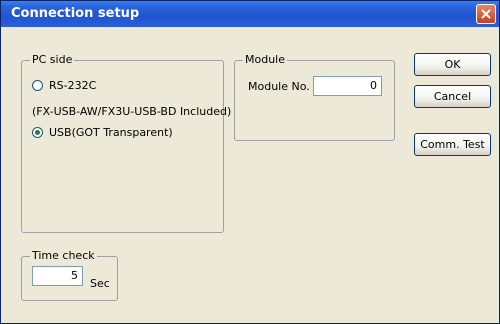 The height and width of the screenshot is (324, 500). What do you see at coordinates (452, 96) in the screenshot?
I see `cancel-button: Cancel` at bounding box center [452, 96].